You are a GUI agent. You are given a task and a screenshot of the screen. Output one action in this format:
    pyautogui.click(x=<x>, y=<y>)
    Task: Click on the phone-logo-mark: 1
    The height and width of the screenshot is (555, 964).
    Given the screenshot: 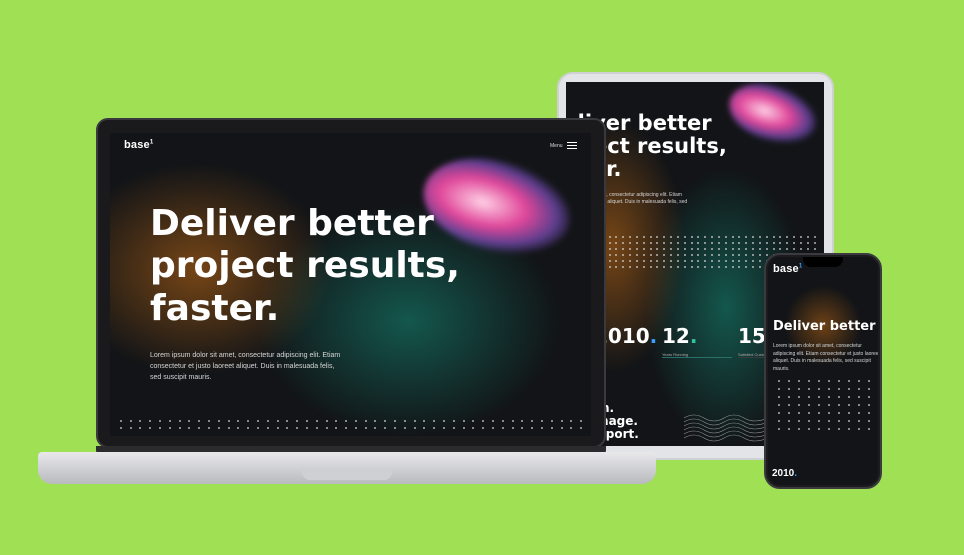 What is the action you would take?
    pyautogui.click(x=800, y=266)
    